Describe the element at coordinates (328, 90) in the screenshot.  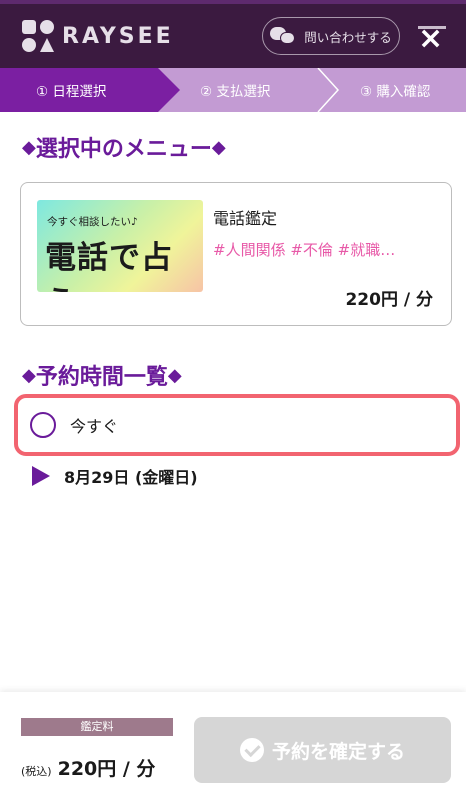
I see `step-separator-icon` at that location.